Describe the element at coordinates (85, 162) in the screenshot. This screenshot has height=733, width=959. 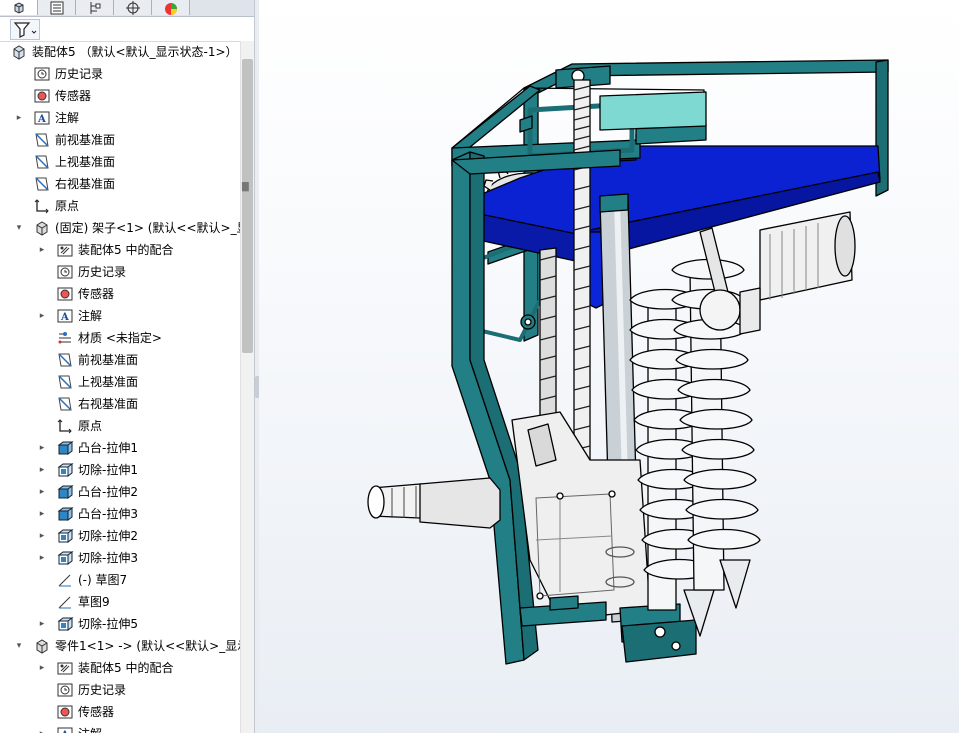
I see `tree-item-label: 上视基准面` at that location.